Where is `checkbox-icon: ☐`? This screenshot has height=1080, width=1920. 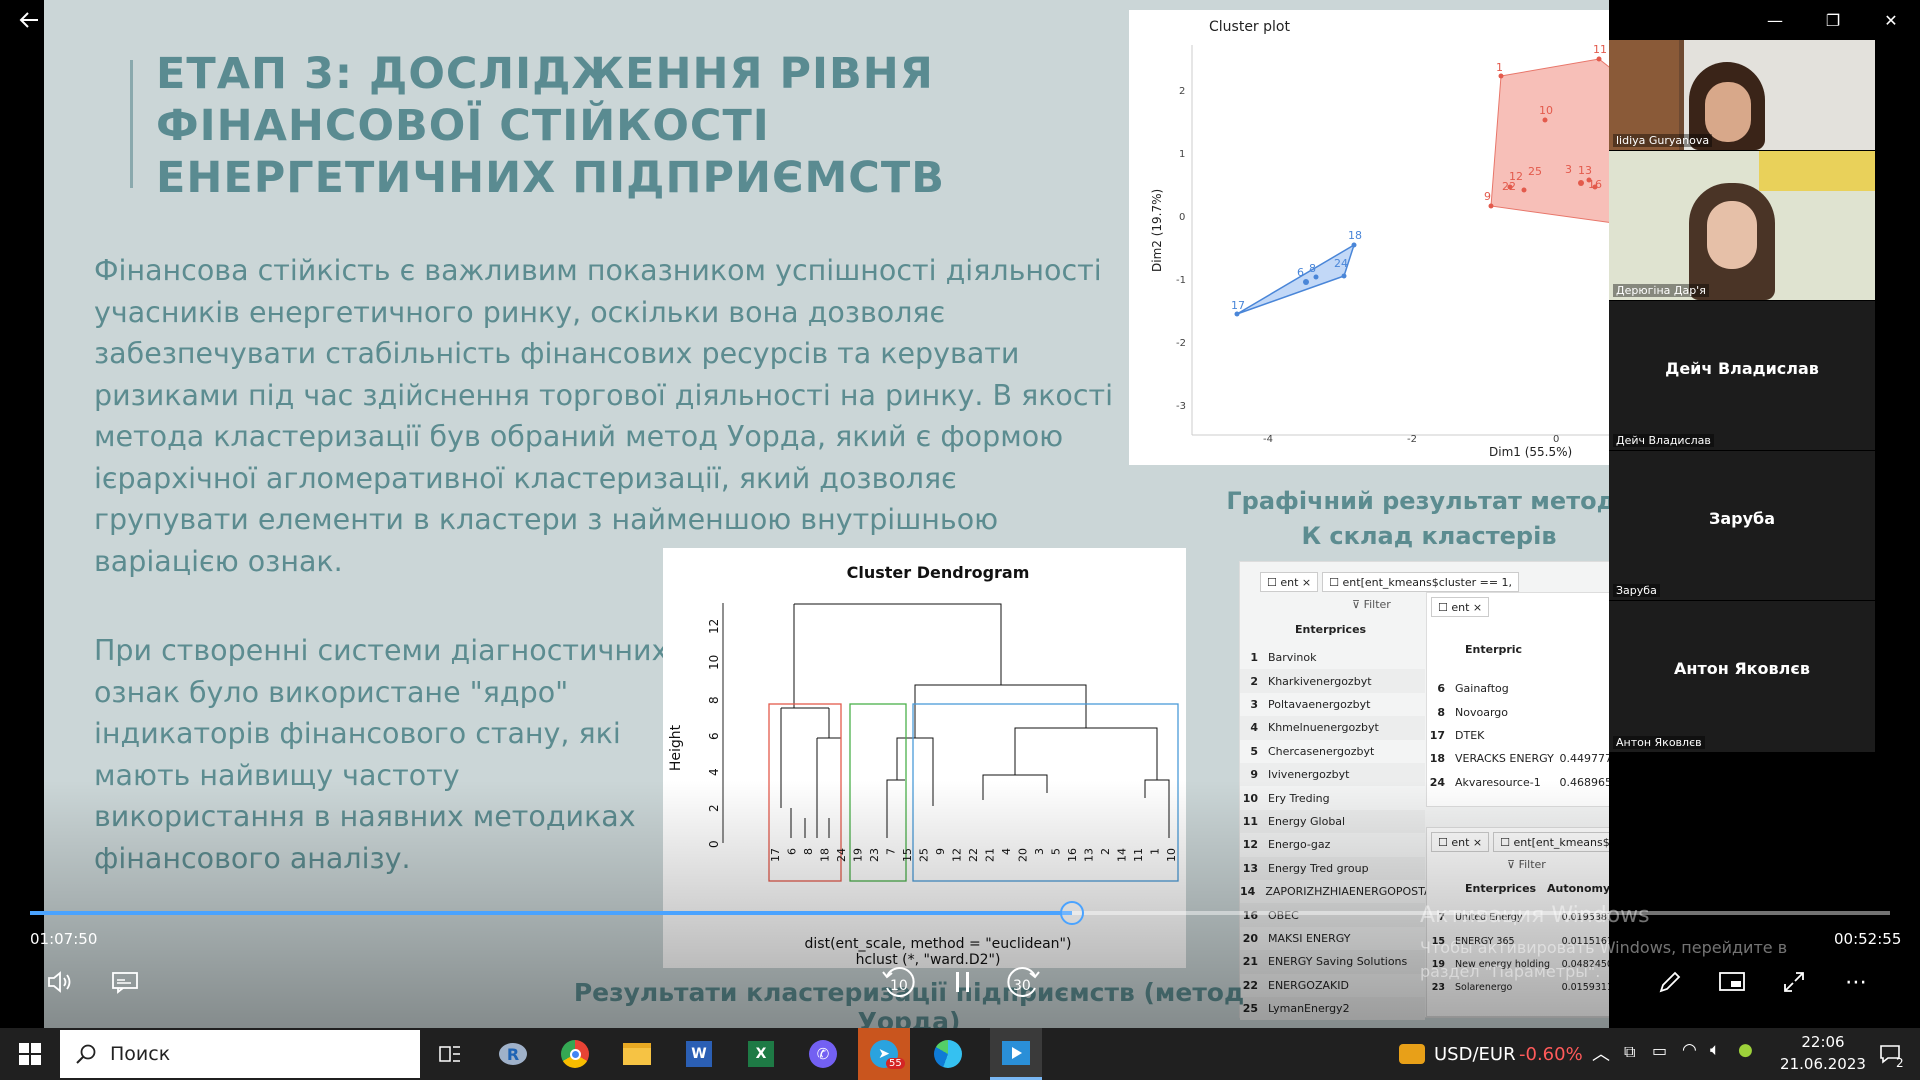 checkbox-icon: ☐ is located at coordinates (1272, 582).